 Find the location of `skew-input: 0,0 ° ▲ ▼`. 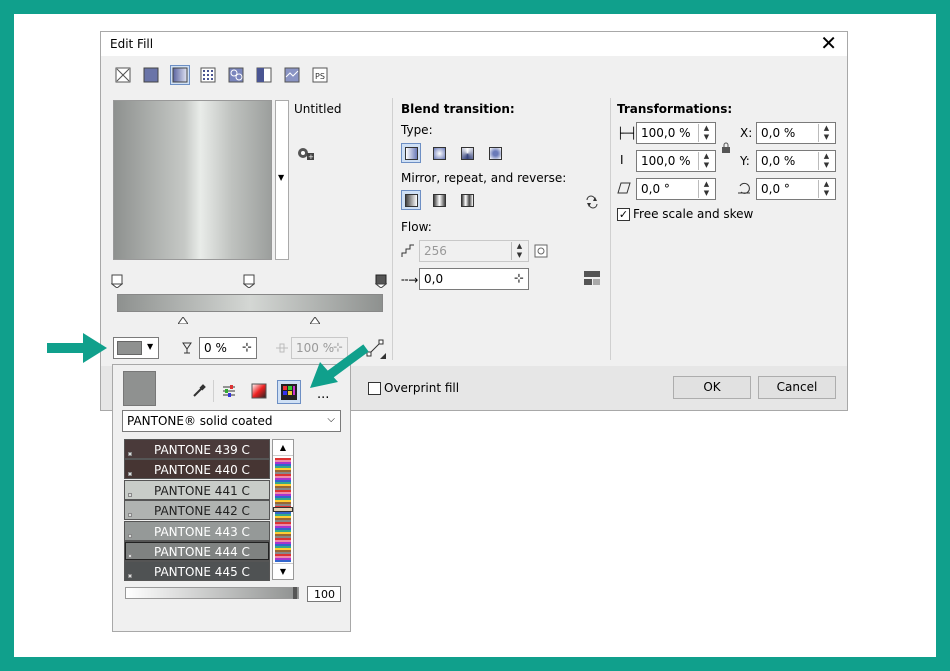

skew-input: 0,0 ° ▲ ▼ is located at coordinates (676, 189).